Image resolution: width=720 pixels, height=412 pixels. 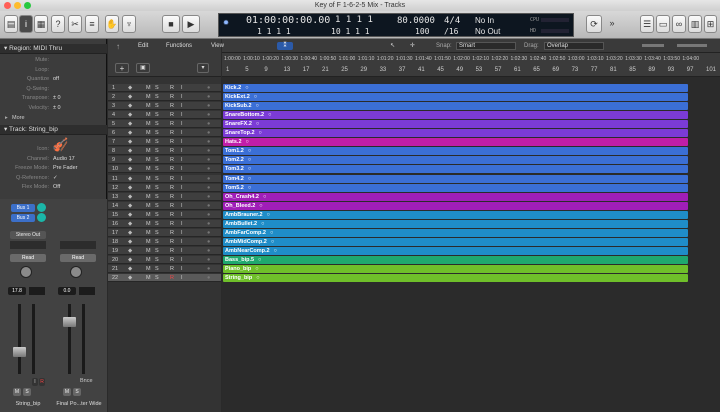 What do you see at coordinates (695, 24) in the screenshot?
I see `browser-button: ▥` at bounding box center [695, 24].